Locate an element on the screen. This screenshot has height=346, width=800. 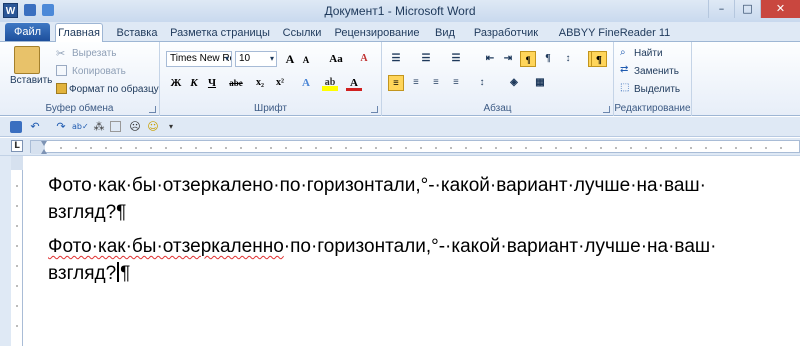
group-styles: ¶ is located at coordinates (600, 79).